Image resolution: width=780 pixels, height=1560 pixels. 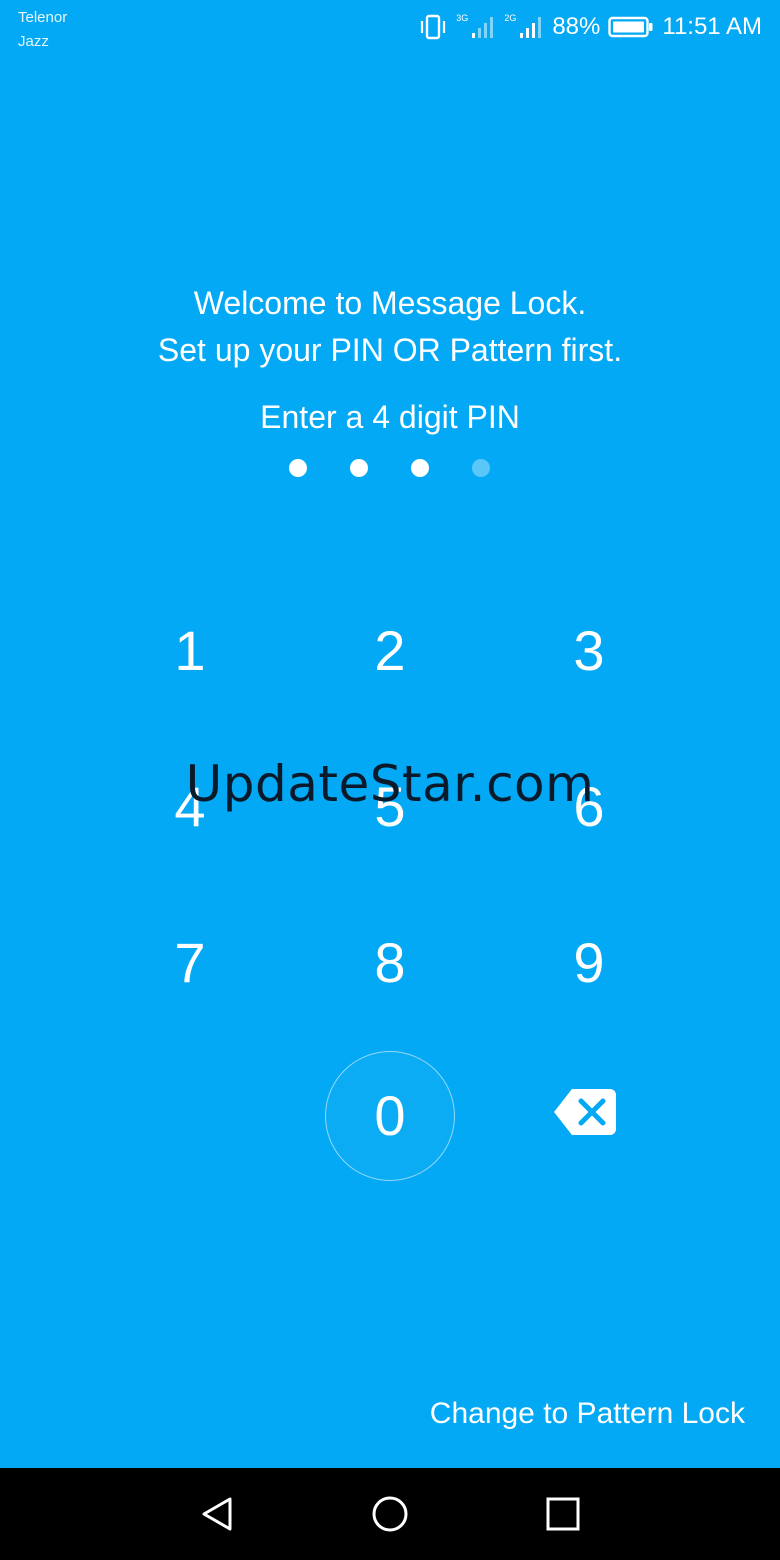 I want to click on recents-button, so click(x=563, y=1516).